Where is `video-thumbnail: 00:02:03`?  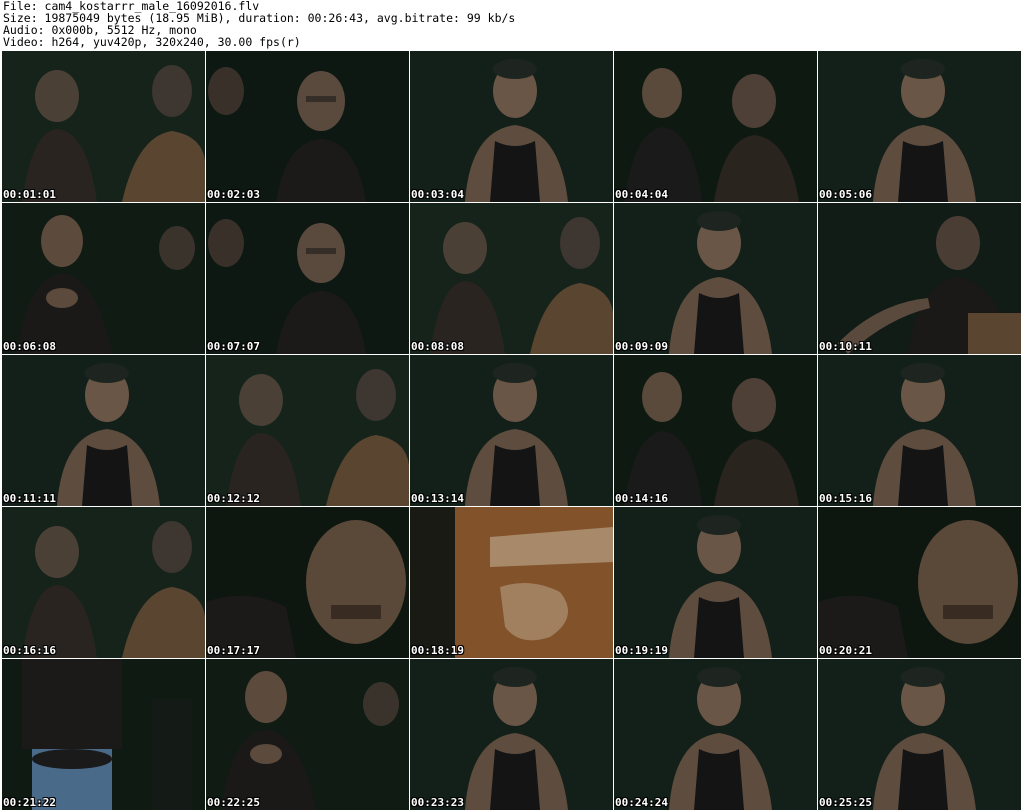 video-thumbnail: 00:02:03 is located at coordinates (307, 126).